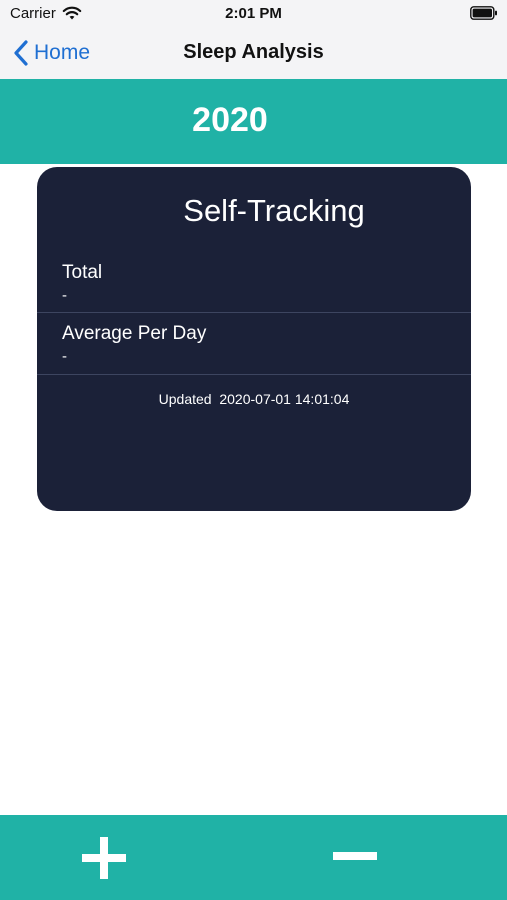  What do you see at coordinates (64, 295) in the screenshot?
I see `total-value: -` at bounding box center [64, 295].